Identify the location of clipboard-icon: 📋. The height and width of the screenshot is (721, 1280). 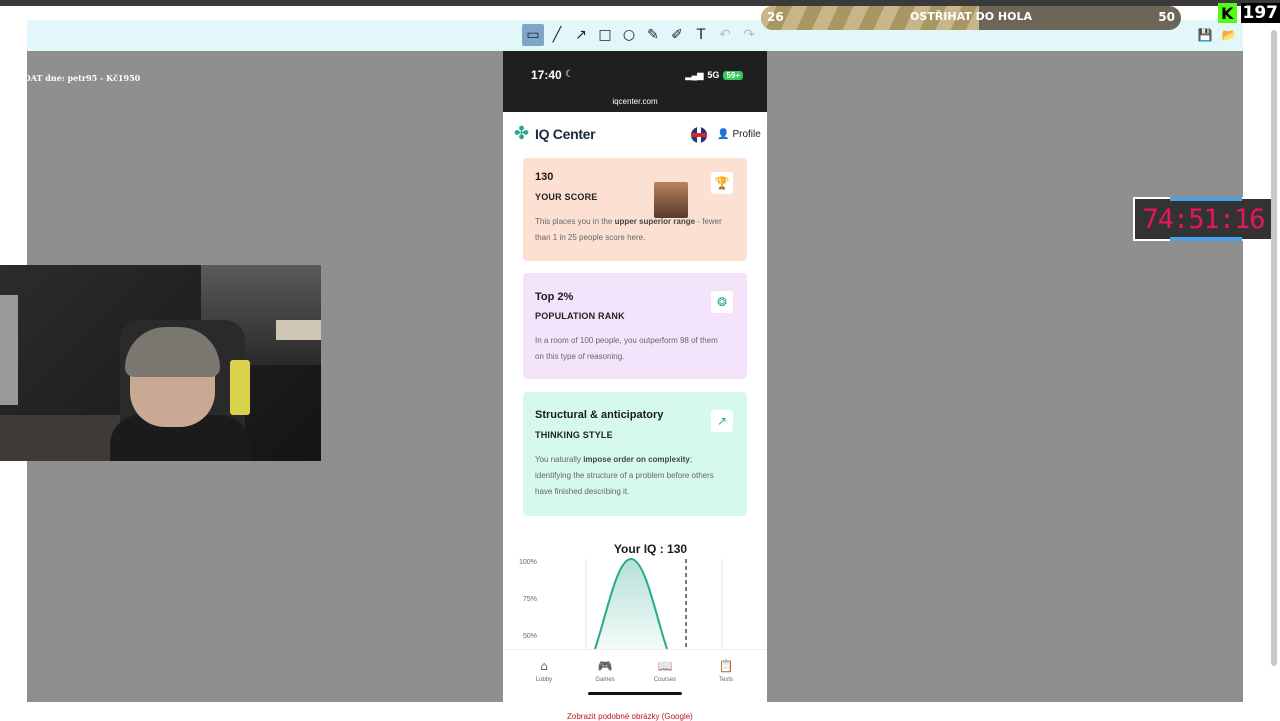
(726, 667).